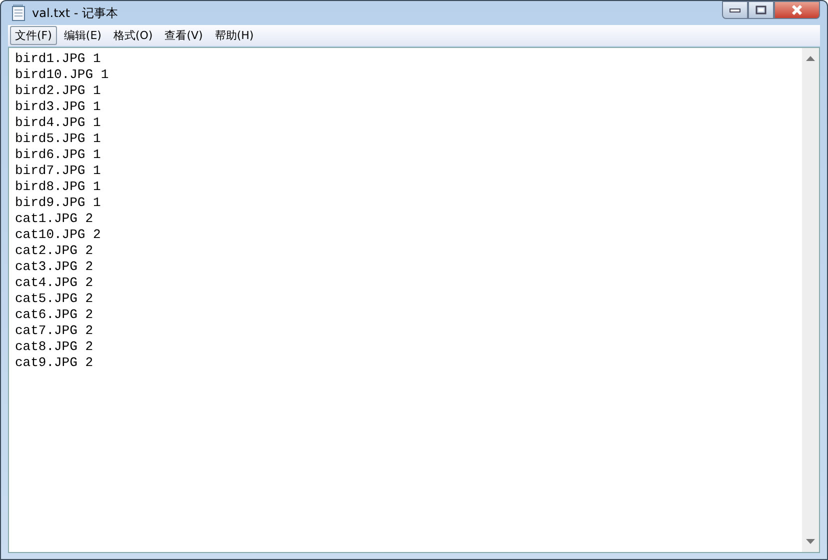  I want to click on close-button, so click(797, 10).